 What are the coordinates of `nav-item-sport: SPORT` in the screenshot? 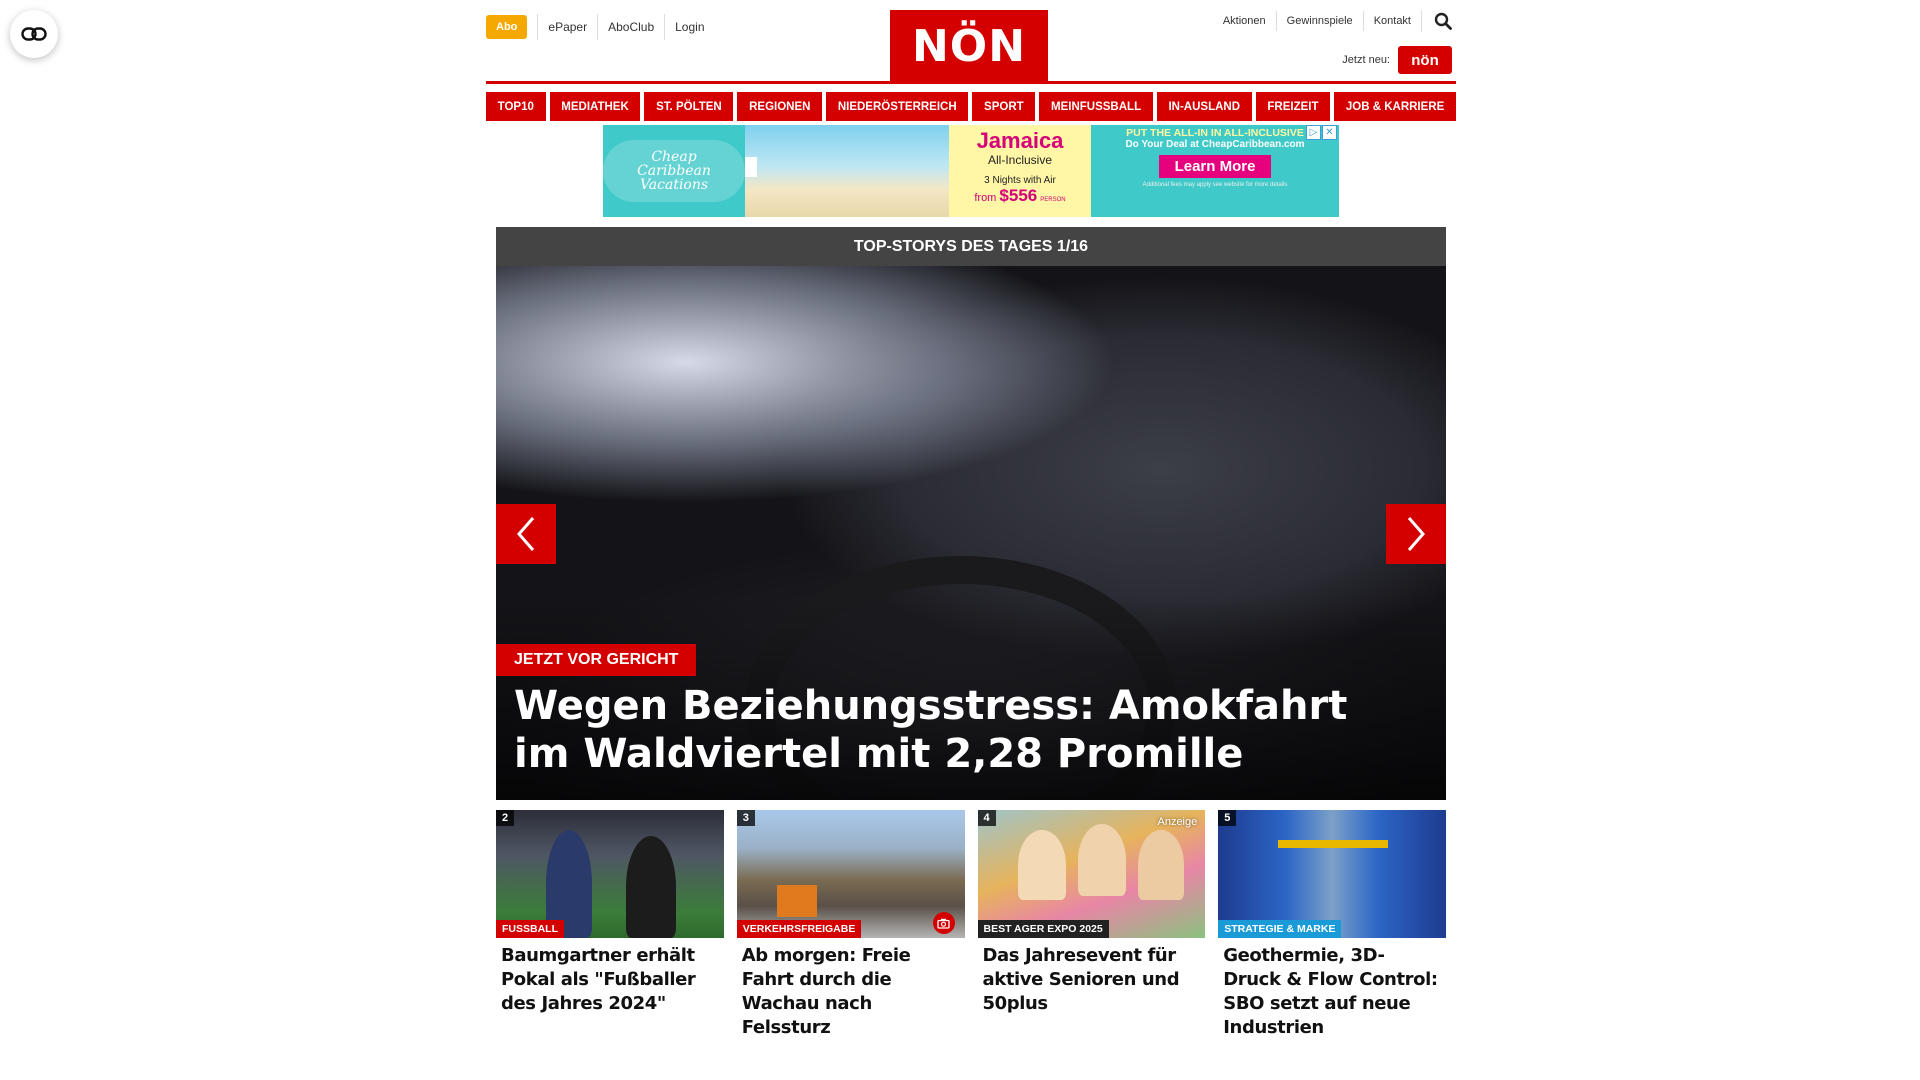 It's located at (1004, 106).